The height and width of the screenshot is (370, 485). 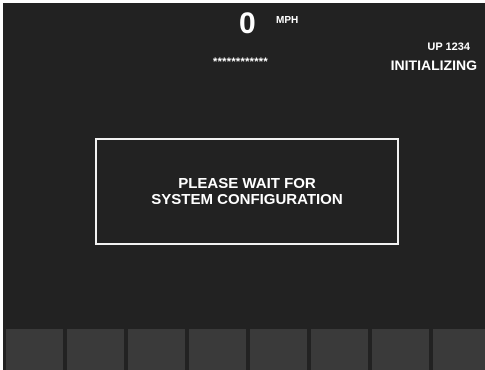 I want to click on status-text: INITIALIZING, so click(x=433, y=65).